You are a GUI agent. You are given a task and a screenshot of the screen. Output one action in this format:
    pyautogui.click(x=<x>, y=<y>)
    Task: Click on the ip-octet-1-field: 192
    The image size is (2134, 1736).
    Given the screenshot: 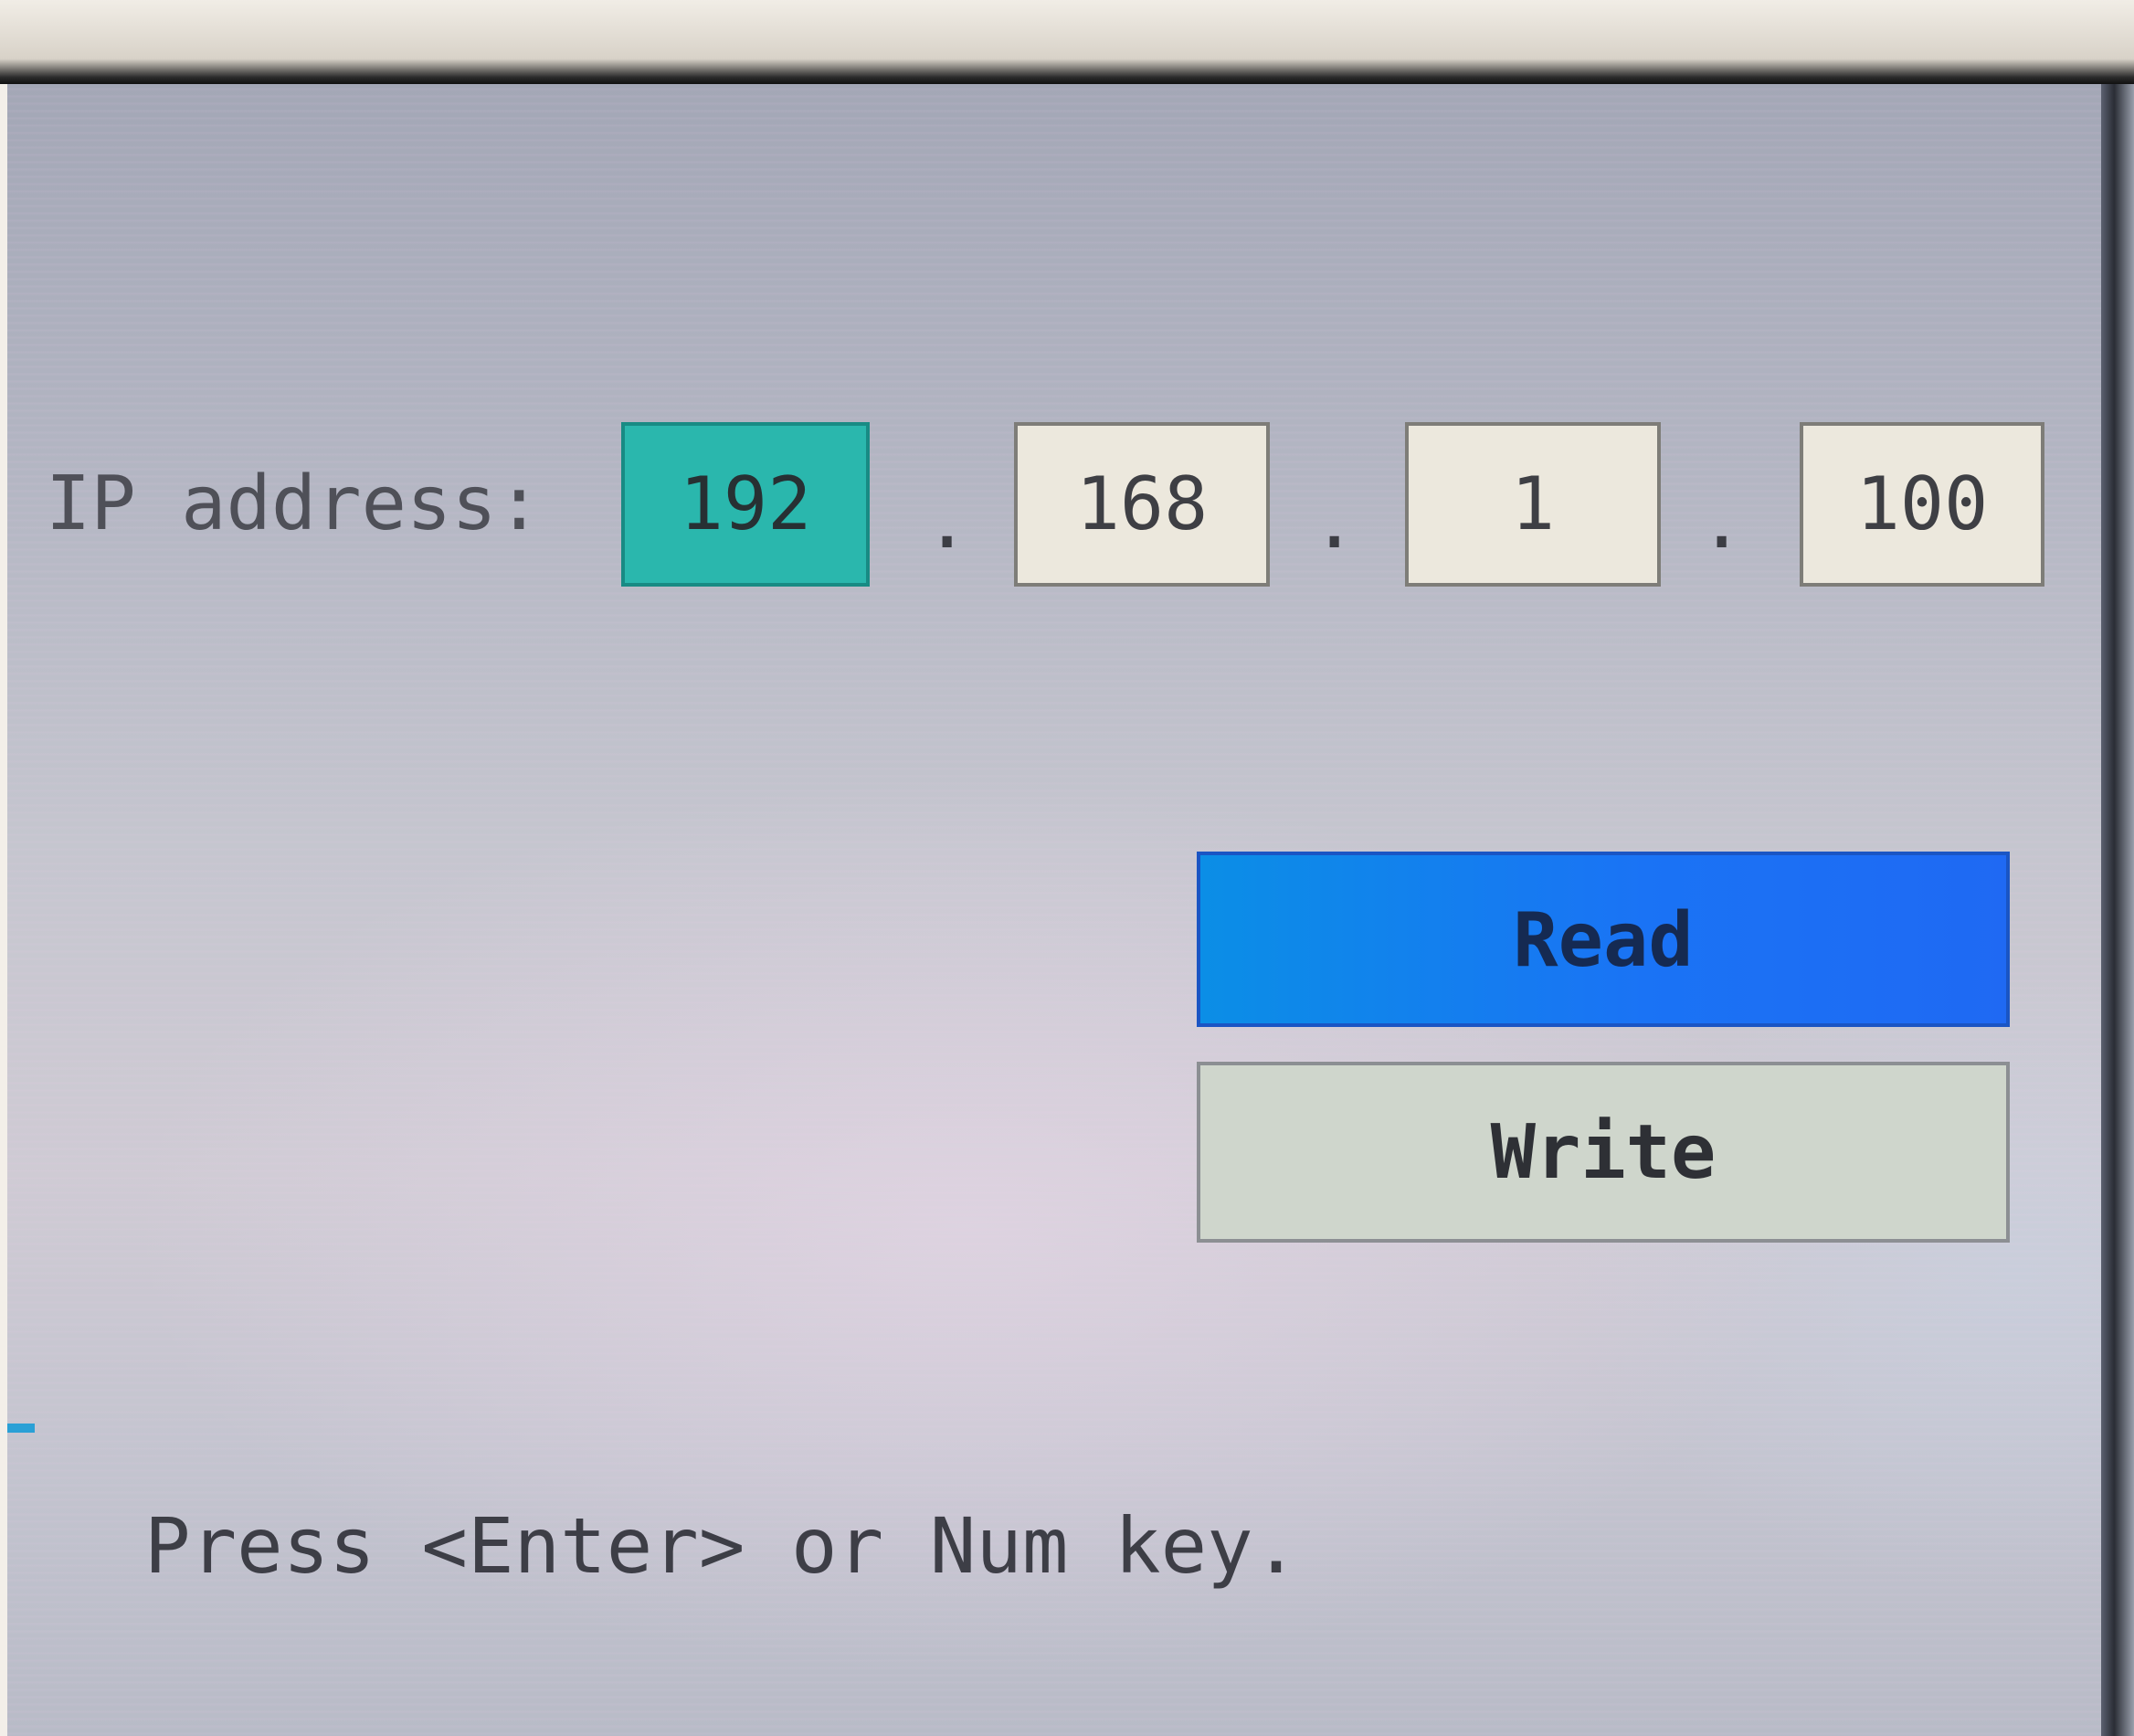 What is the action you would take?
    pyautogui.click(x=745, y=504)
    